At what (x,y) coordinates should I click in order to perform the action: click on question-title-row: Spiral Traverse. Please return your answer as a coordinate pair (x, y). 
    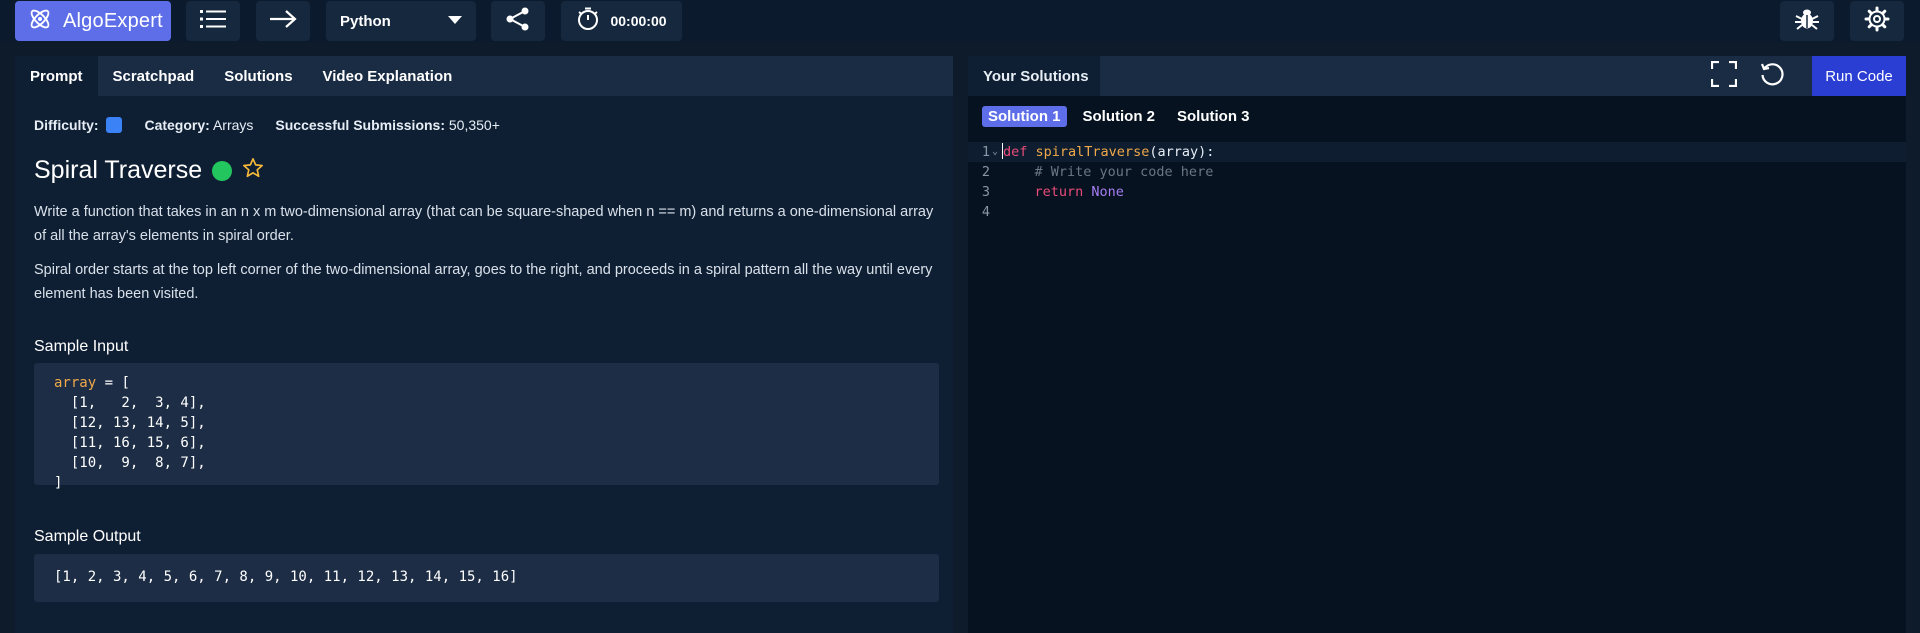
    Looking at the image, I should click on (149, 170).